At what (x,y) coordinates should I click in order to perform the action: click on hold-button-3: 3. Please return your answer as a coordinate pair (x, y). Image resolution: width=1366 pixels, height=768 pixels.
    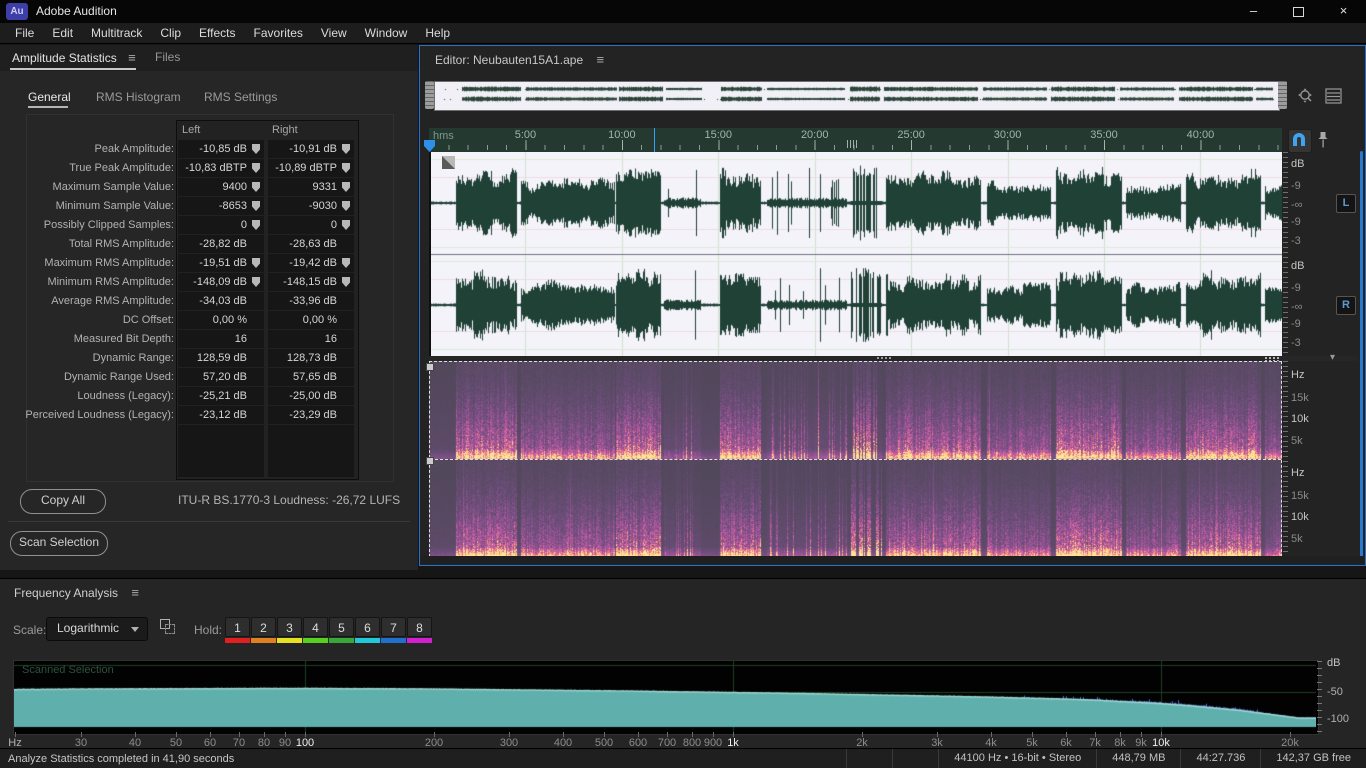
    Looking at the image, I should click on (289, 627).